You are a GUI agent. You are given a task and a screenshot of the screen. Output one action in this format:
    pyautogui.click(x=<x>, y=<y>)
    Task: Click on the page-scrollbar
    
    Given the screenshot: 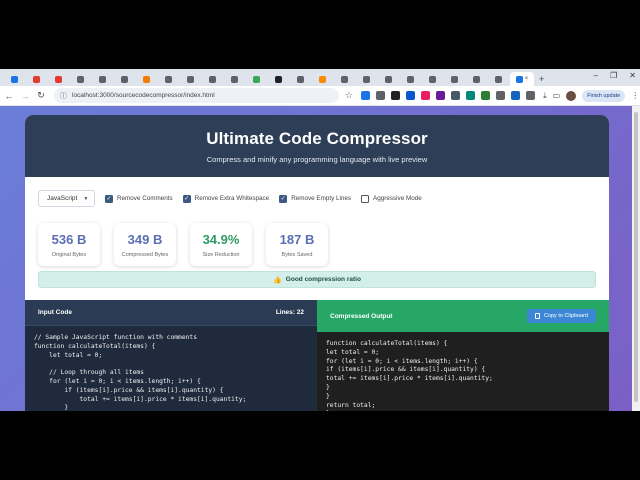 What is the action you would take?
    pyautogui.click(x=636, y=258)
    